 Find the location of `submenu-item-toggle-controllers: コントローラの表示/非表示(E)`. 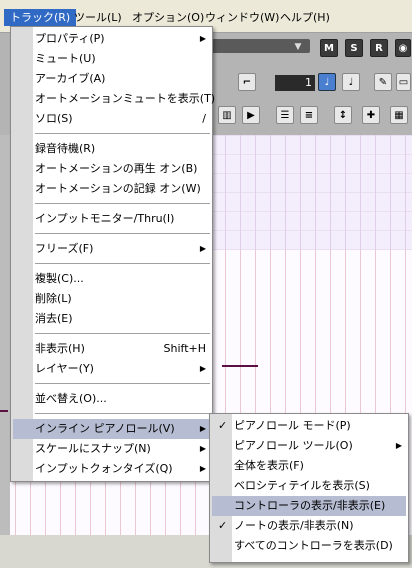

submenu-item-toggle-controllers: コントローラの表示/非表示(E) is located at coordinates (309, 506).